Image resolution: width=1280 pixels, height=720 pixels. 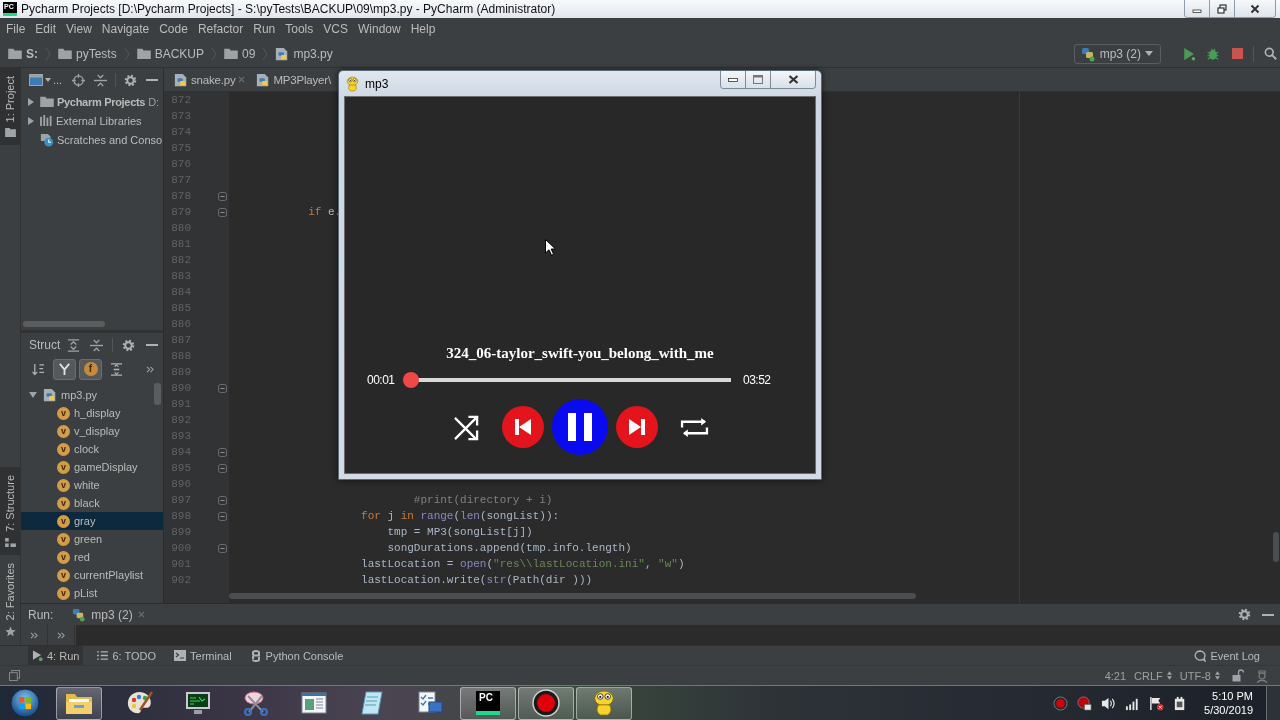 What do you see at coordinates (108, 614) in the screenshot?
I see `run-tab: mp3 (2)` at bounding box center [108, 614].